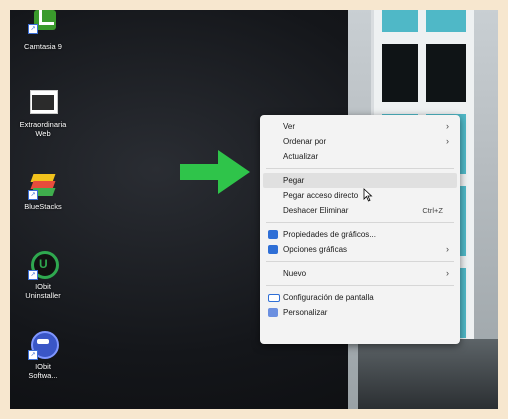 The width and height of the screenshot is (508, 419). I want to click on menu-item-label: Deshacer Eliminar, so click(316, 210).